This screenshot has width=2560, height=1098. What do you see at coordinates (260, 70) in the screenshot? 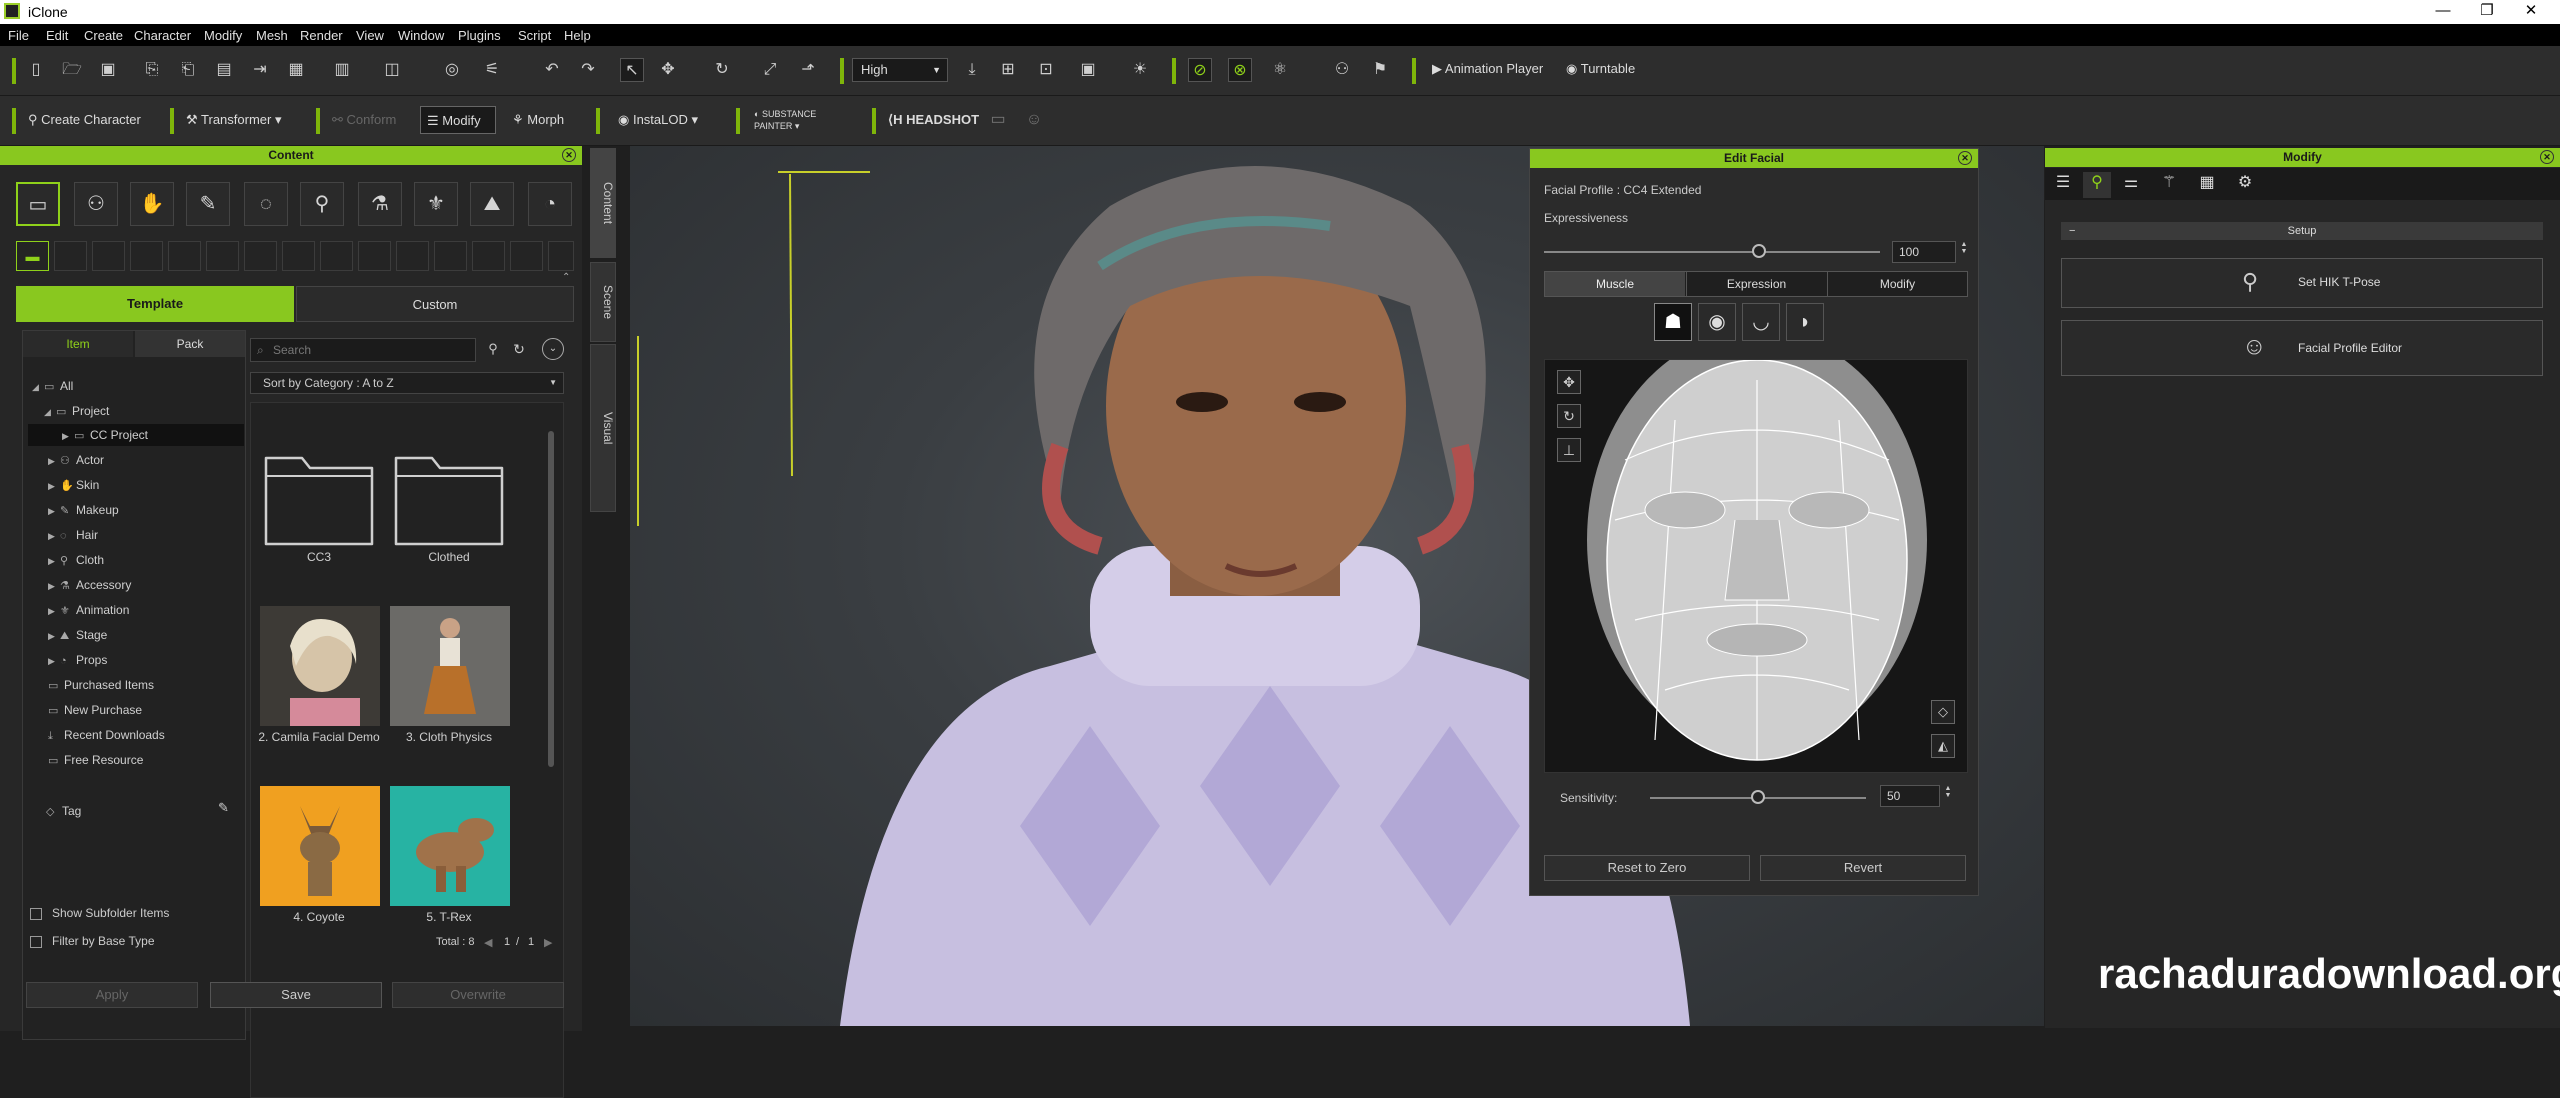
I see `export-icon: ⇥` at bounding box center [260, 70].